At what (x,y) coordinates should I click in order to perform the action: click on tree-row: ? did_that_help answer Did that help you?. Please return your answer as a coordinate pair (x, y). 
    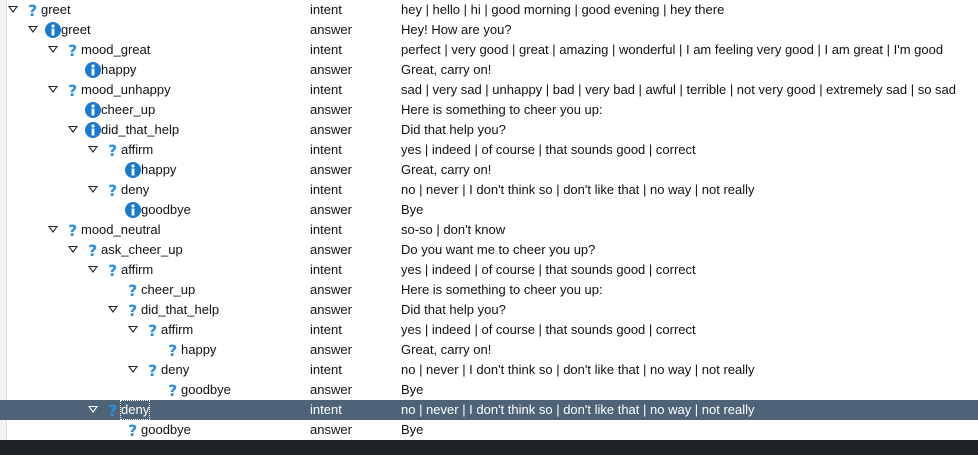
    Looking at the image, I should click on (489, 310).